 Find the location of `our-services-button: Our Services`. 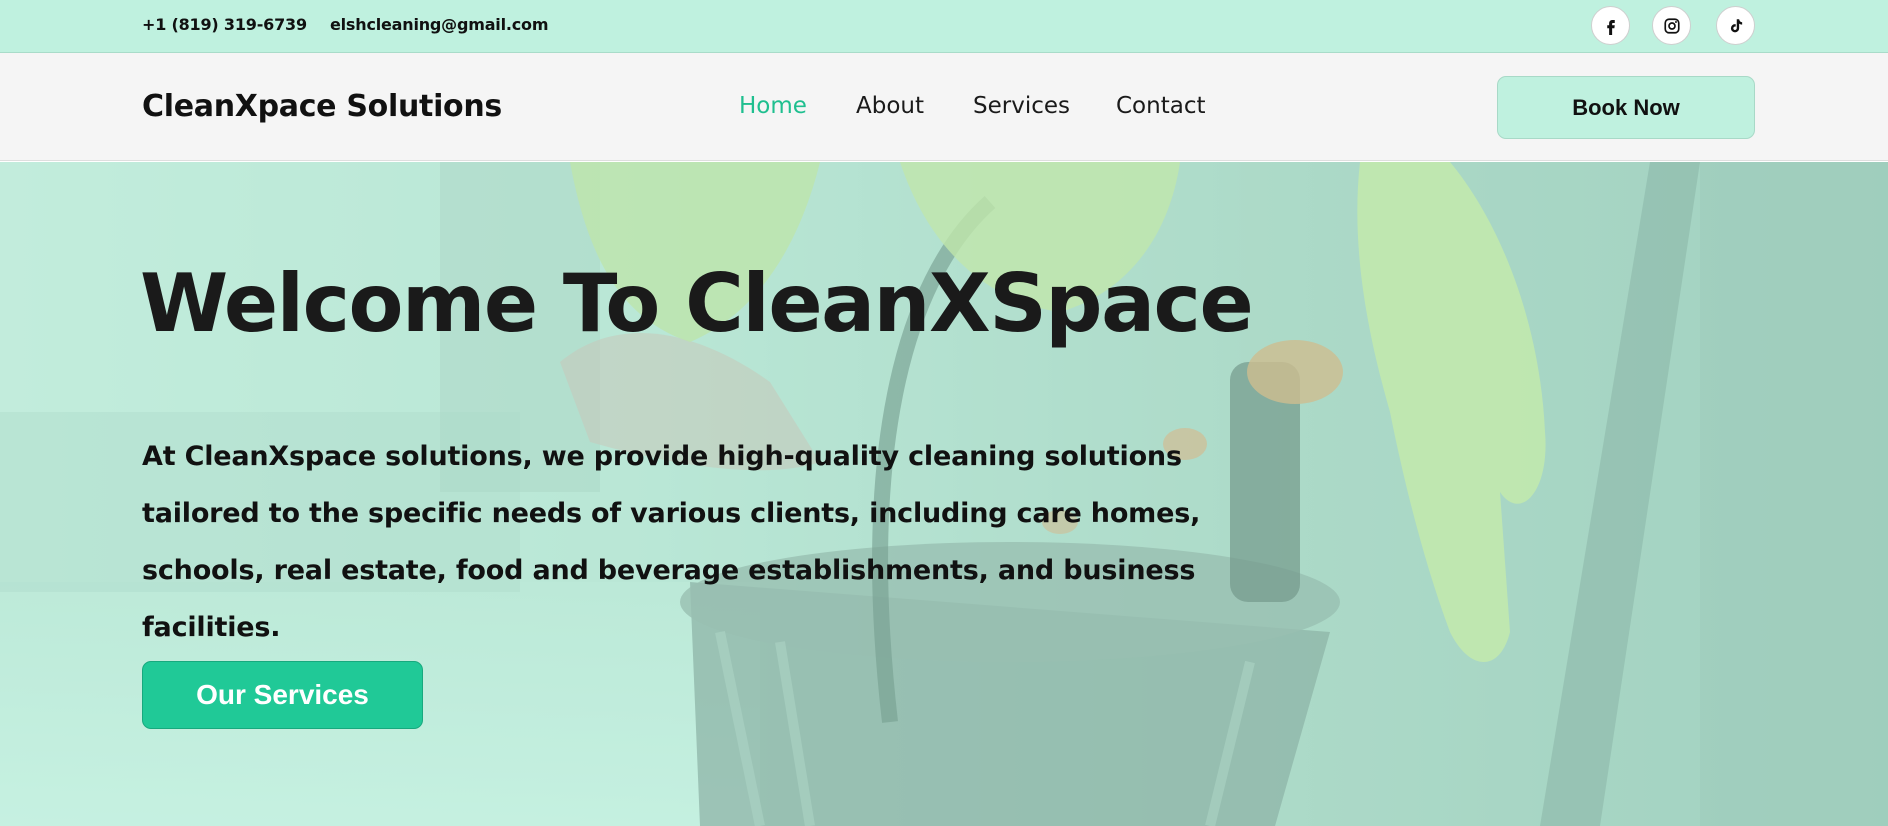

our-services-button: Our Services is located at coordinates (282, 695).